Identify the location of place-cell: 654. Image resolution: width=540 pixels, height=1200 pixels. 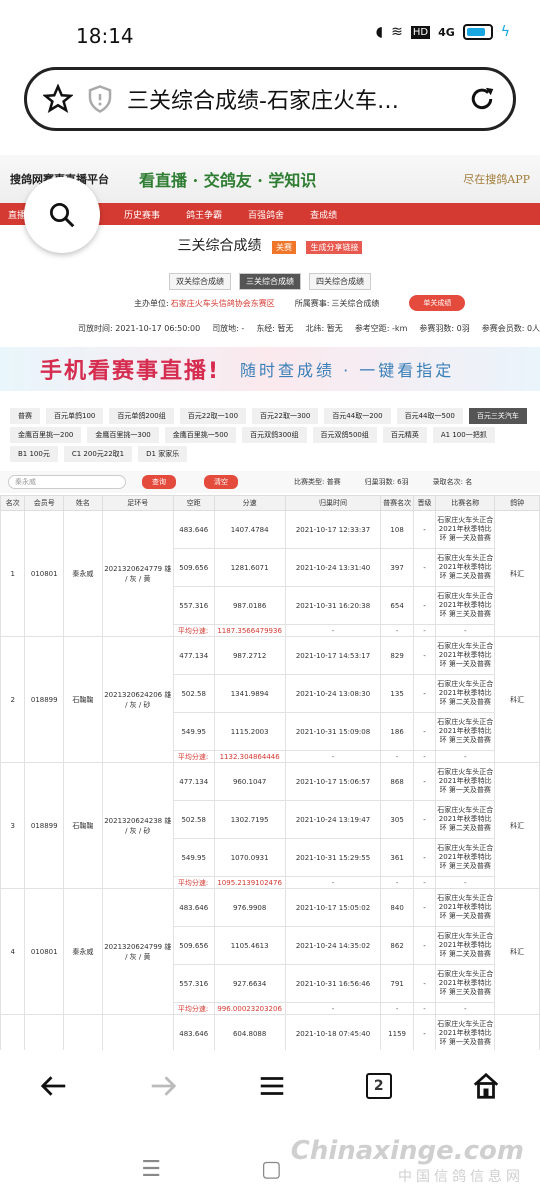
(397, 605).